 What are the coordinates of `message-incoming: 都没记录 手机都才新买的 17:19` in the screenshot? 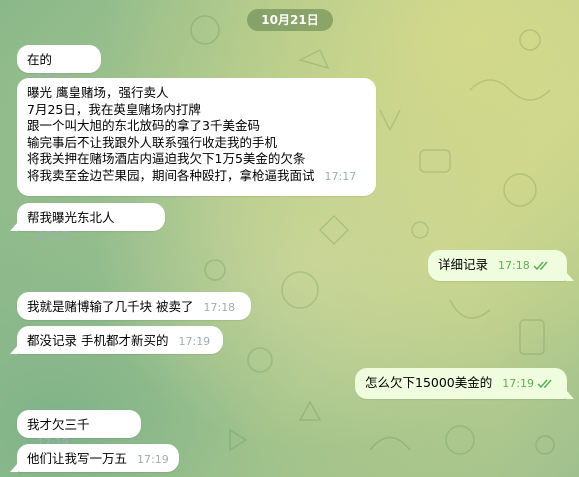 It's located at (116, 340).